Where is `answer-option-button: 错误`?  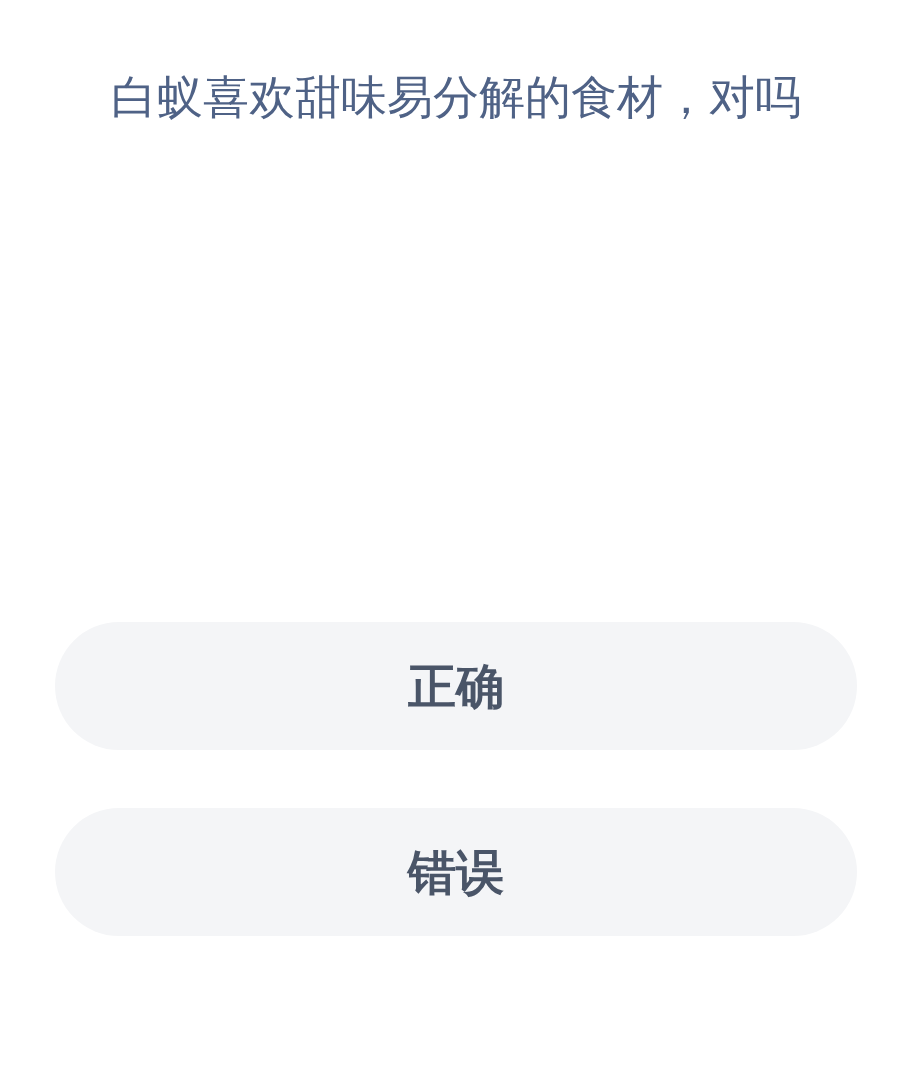 answer-option-button: 错误 is located at coordinates (456, 872).